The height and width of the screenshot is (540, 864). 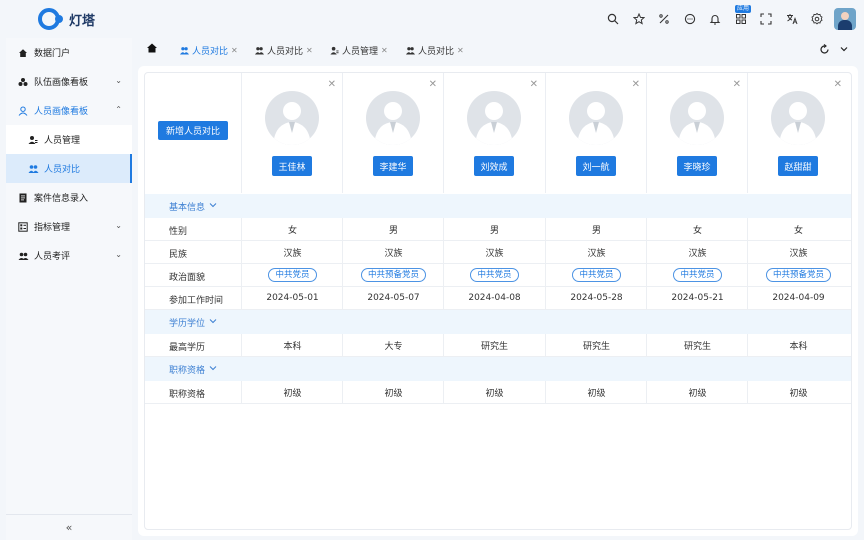 What do you see at coordinates (187, 393) in the screenshot?
I see `row-label: 职称资格` at bounding box center [187, 393].